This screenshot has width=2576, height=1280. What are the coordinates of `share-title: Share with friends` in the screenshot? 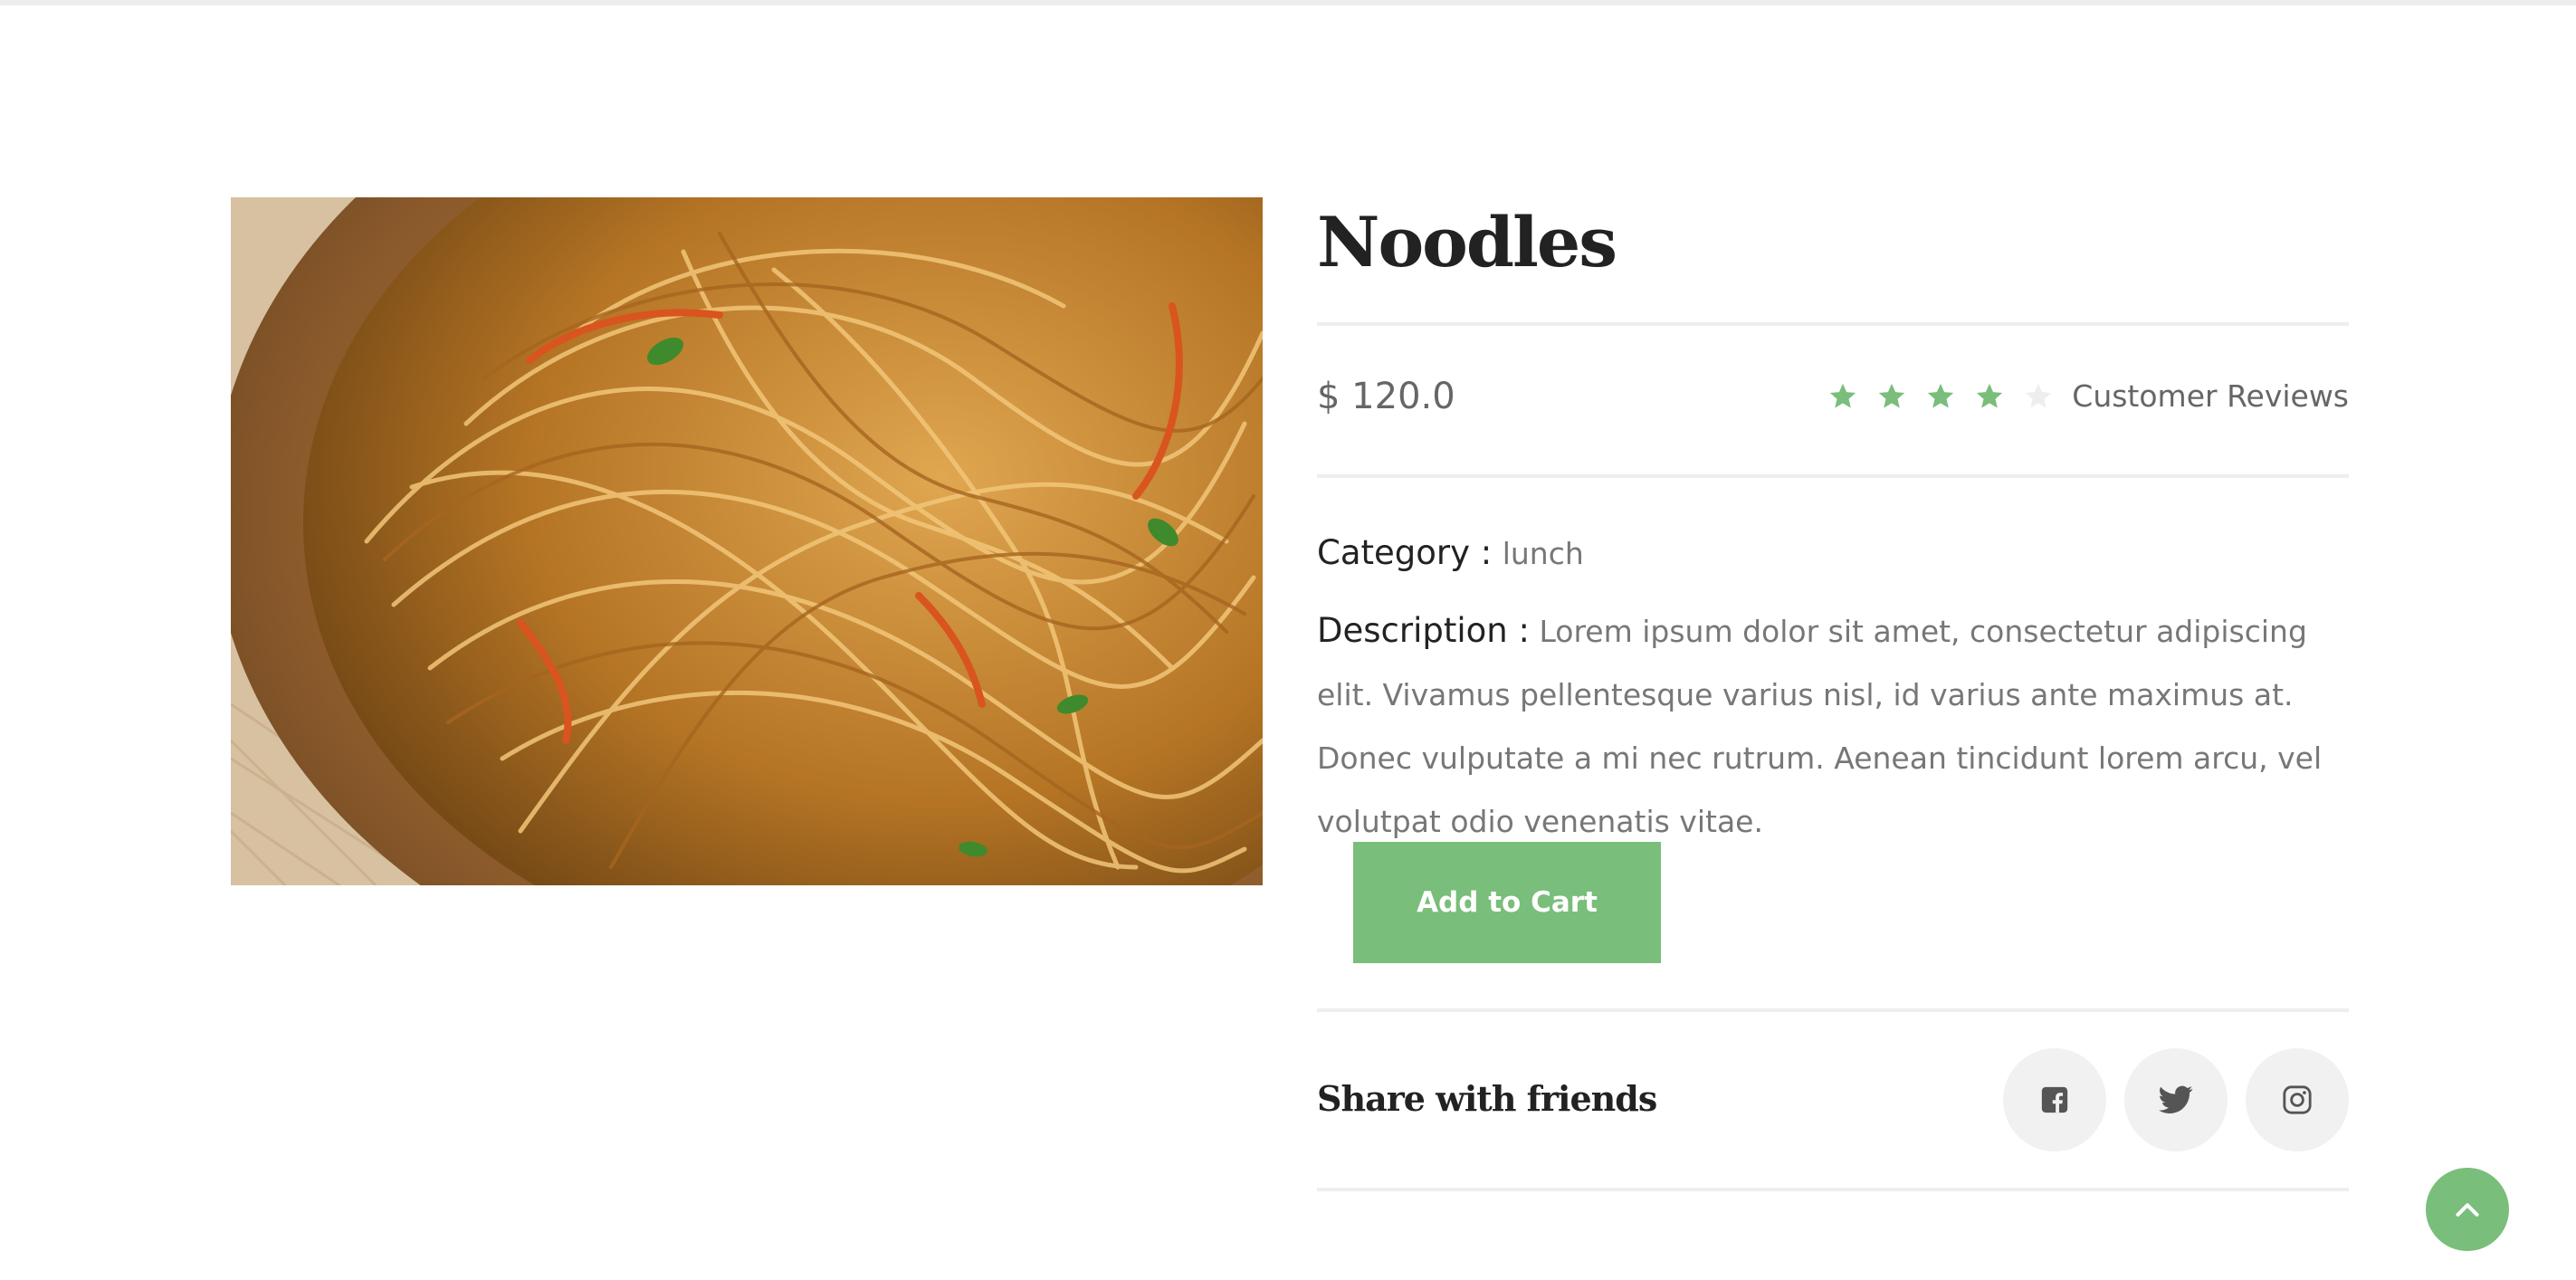 It's located at (1487, 1098).